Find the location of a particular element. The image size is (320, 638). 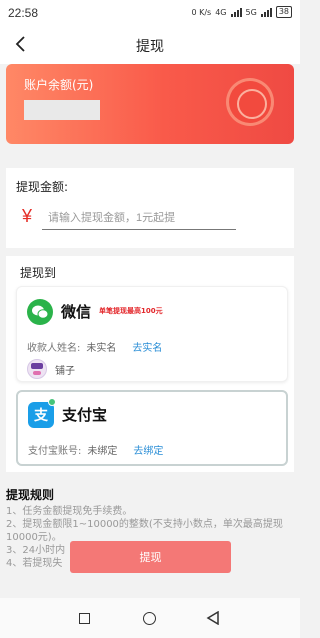

alipay-name: 支付宝 is located at coordinates (85, 415).